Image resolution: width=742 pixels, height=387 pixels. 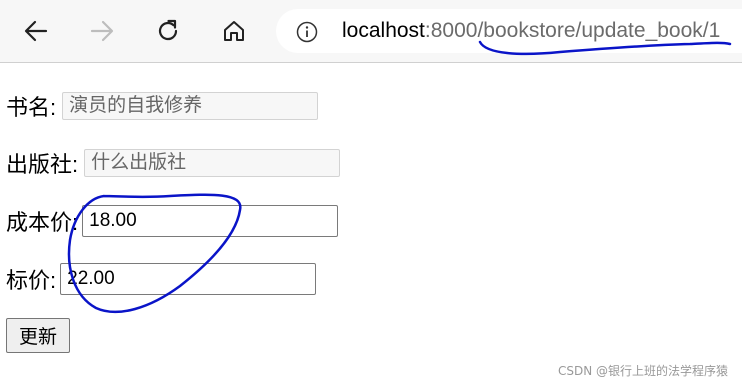 I want to click on name-row: 书名: 演员的自我修养, so click(x=162, y=106).